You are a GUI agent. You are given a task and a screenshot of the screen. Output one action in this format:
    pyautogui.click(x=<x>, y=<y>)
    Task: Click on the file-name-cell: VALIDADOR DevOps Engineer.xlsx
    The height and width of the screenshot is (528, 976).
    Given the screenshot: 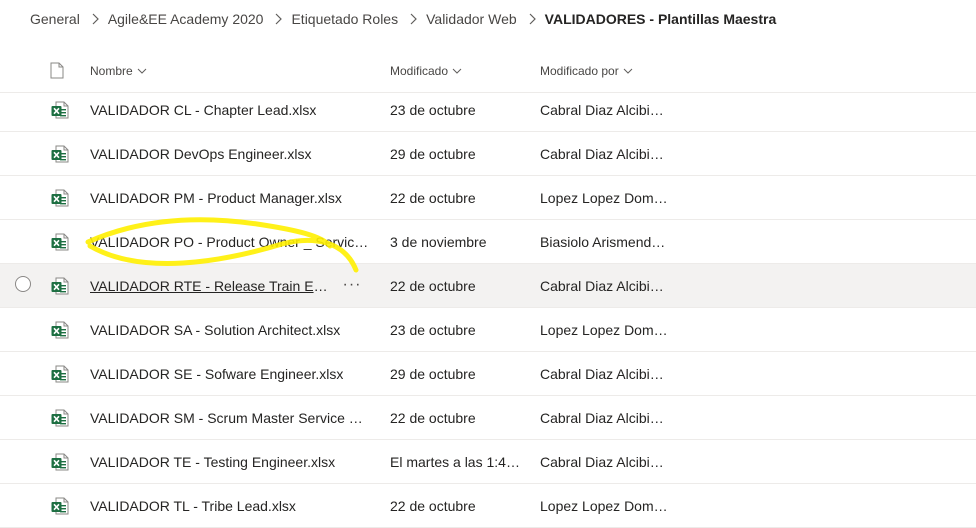 What is the action you would take?
    pyautogui.click(x=230, y=153)
    